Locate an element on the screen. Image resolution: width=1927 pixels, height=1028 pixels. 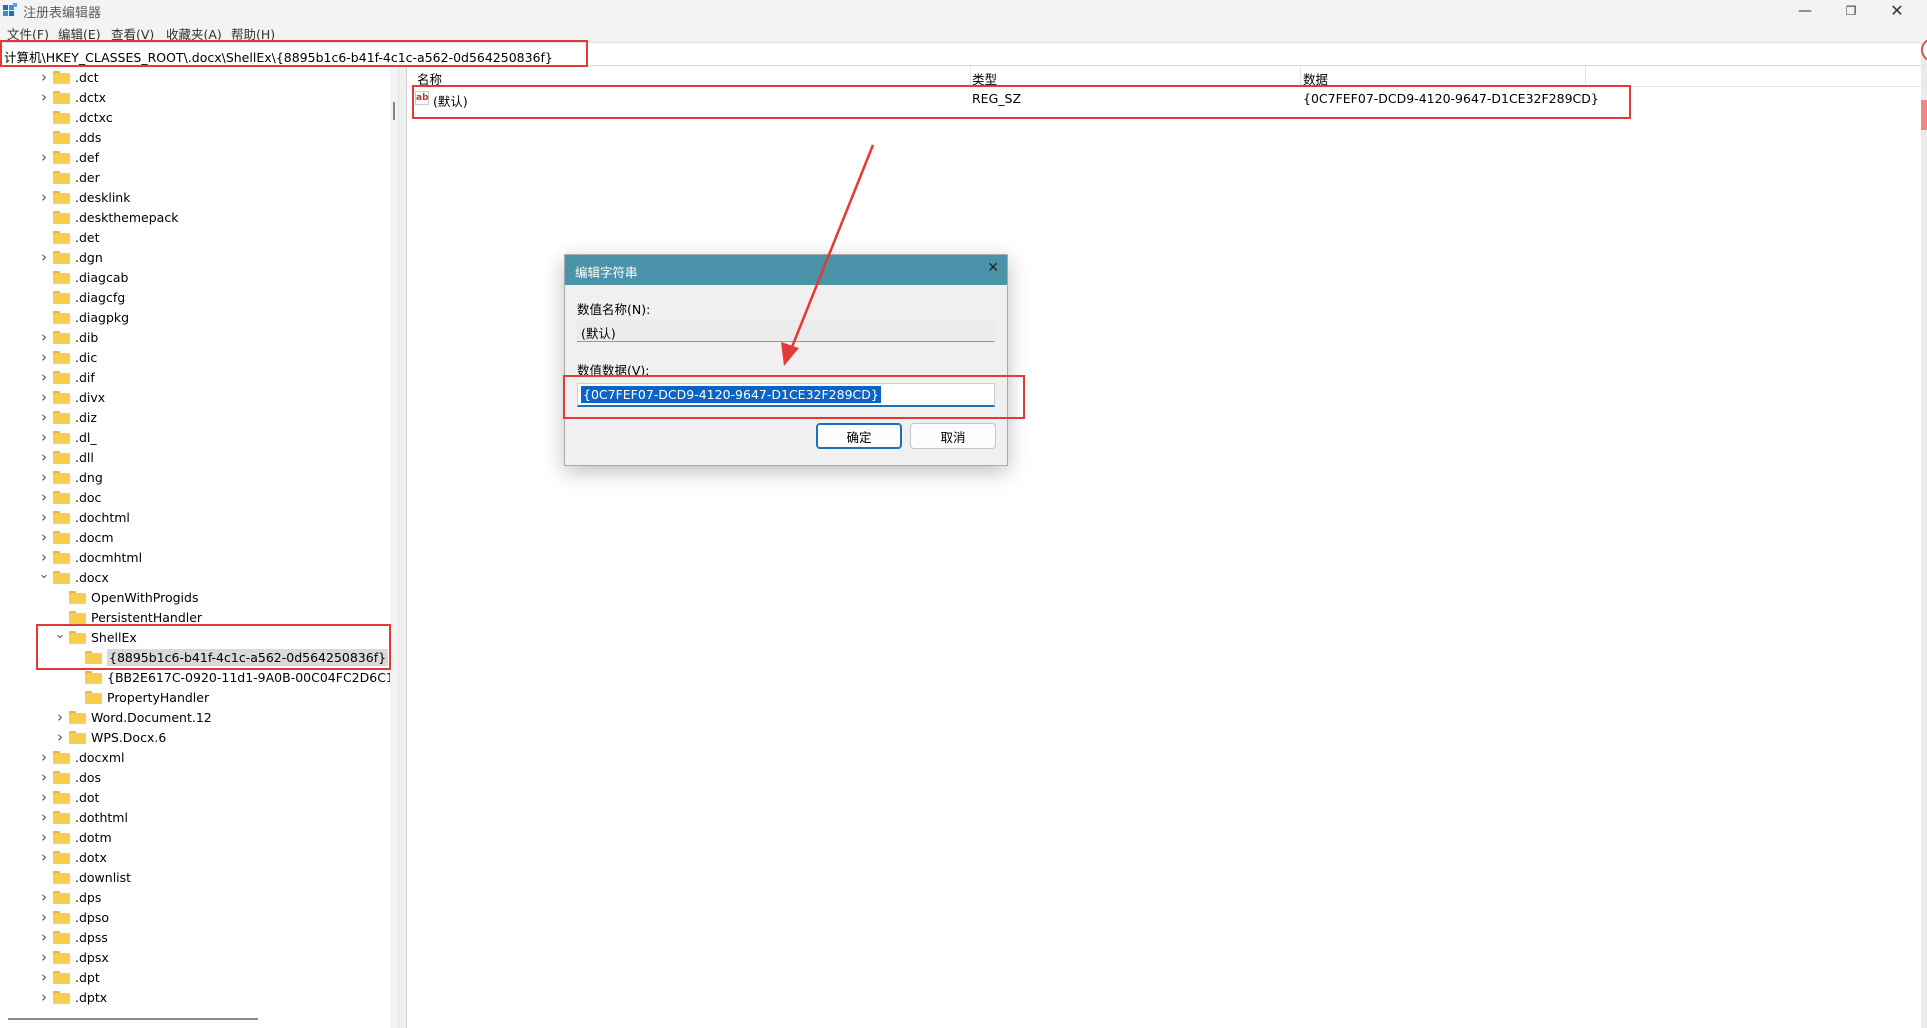
tree-item: .diagcfg is located at coordinates (81, 297).